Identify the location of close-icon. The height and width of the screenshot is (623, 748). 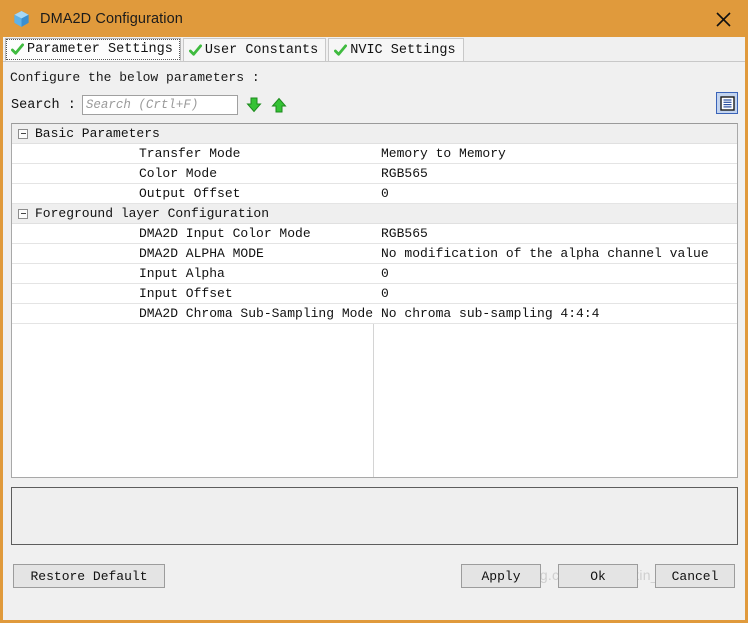
(723, 19).